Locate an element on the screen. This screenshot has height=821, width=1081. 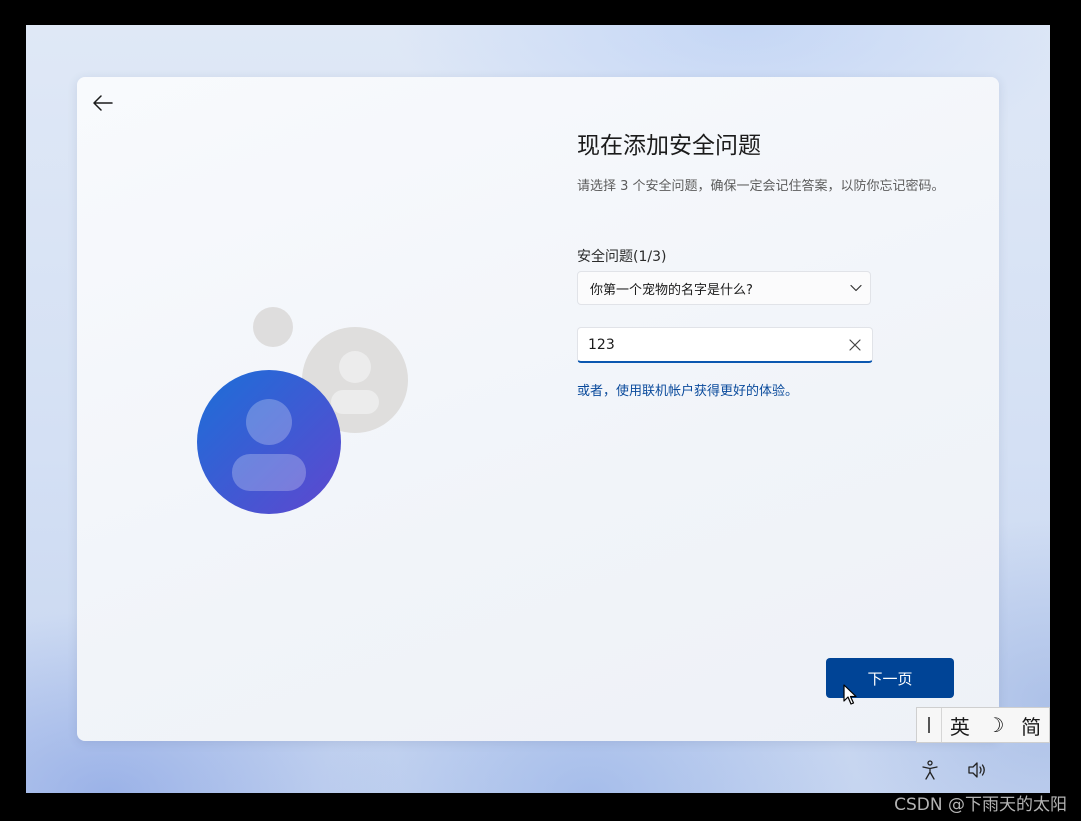
clear-answer-button is located at coordinates (855, 345).